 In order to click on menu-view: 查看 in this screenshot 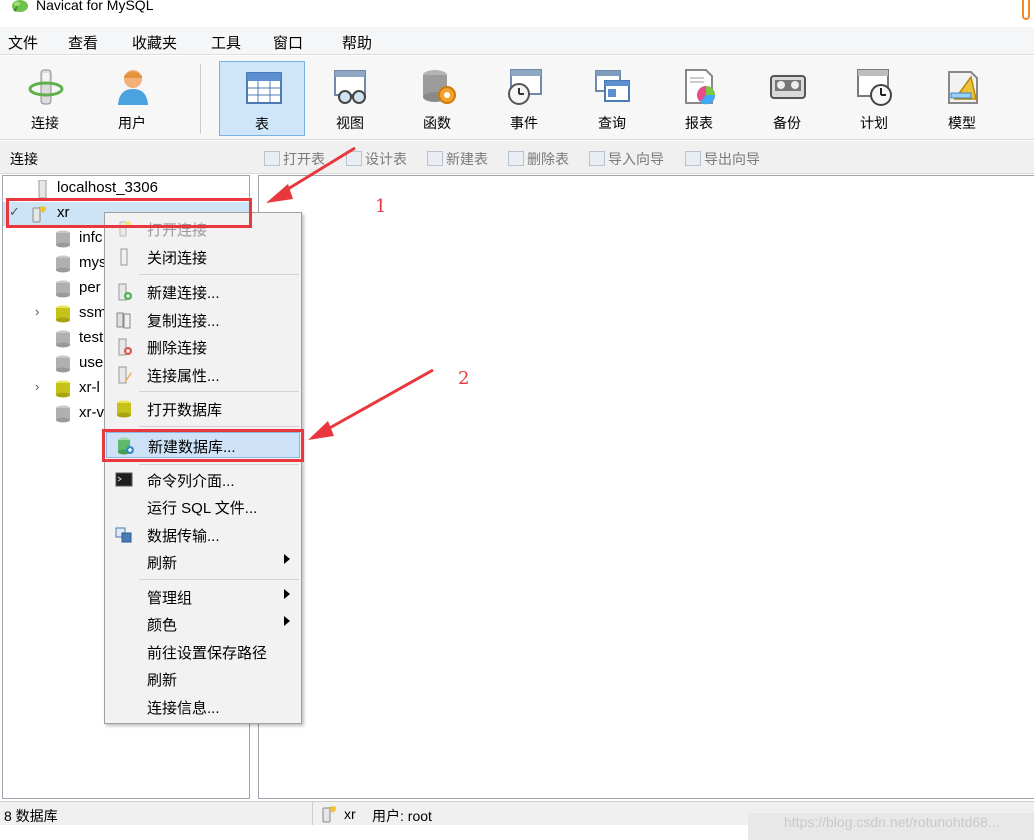, I will do `click(83, 42)`.